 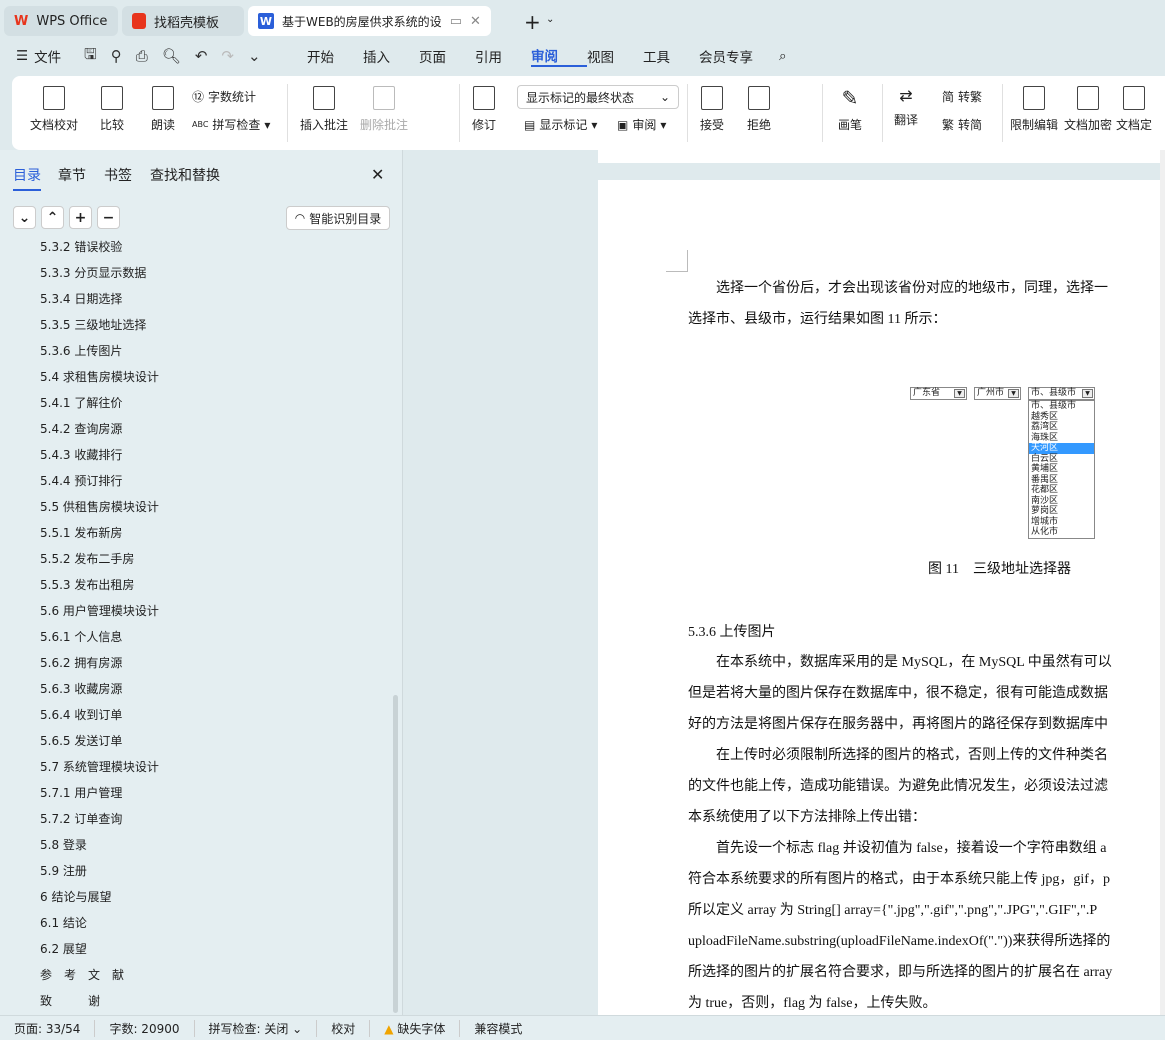 What do you see at coordinates (81, 792) in the screenshot?
I see `toc-item: 5.7.1 用户管理` at bounding box center [81, 792].